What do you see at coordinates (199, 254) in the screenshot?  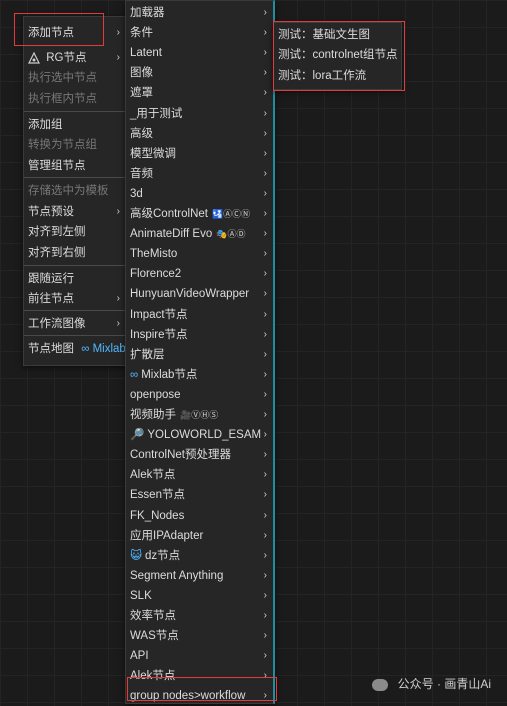 I see `submenu-item: TheMisto ›` at bounding box center [199, 254].